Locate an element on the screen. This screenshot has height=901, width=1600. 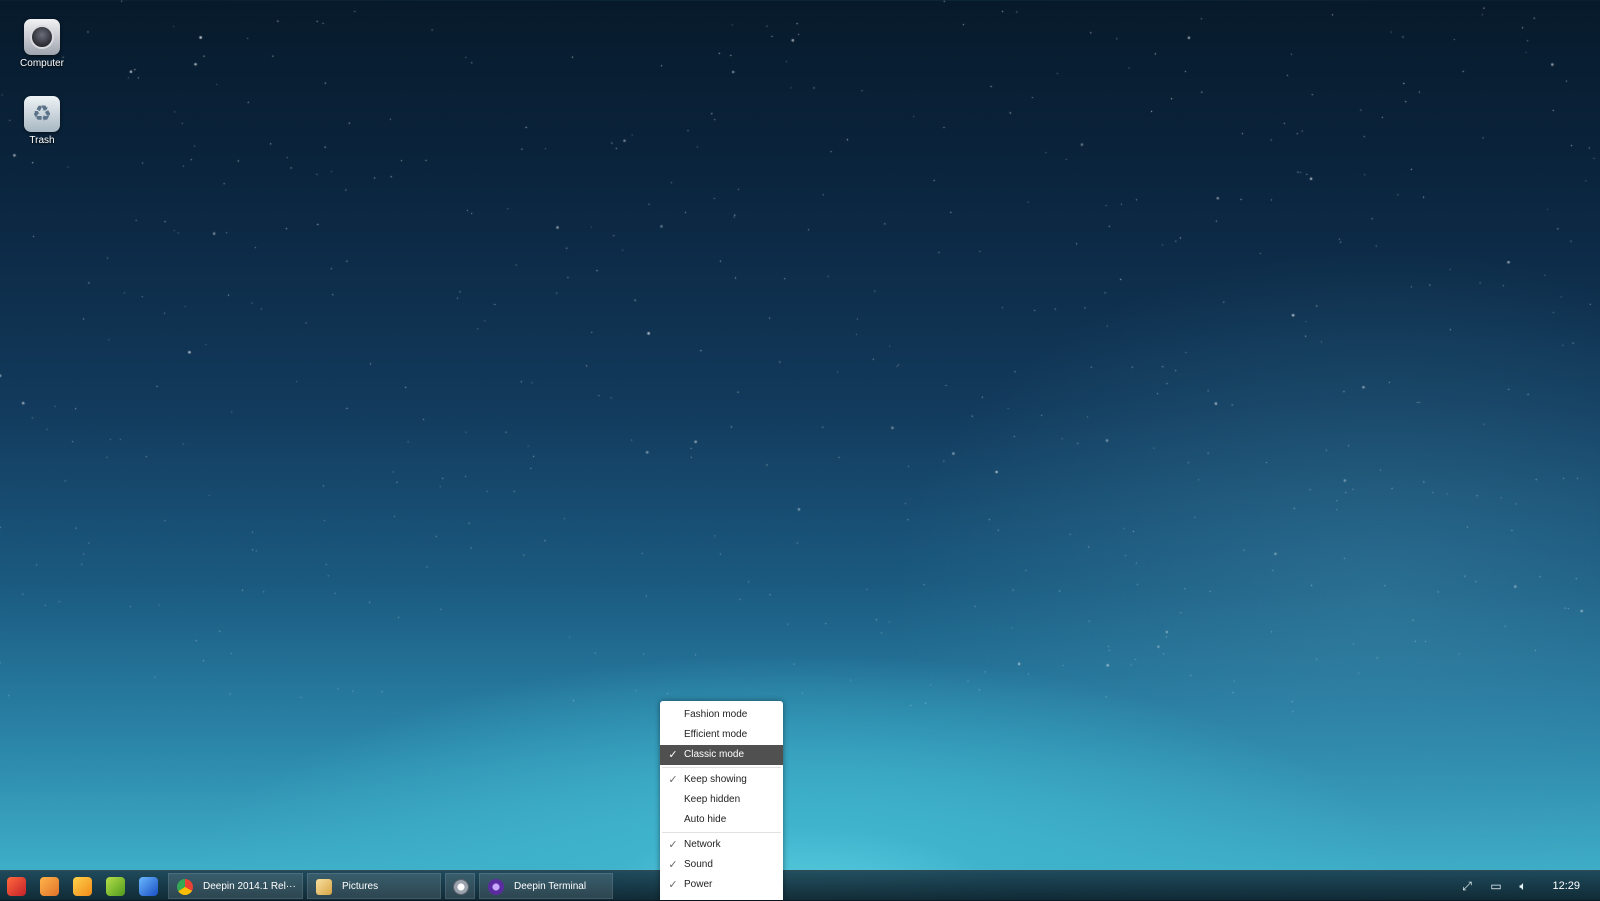
menu-item-label: Auto hide is located at coordinates (705, 819).